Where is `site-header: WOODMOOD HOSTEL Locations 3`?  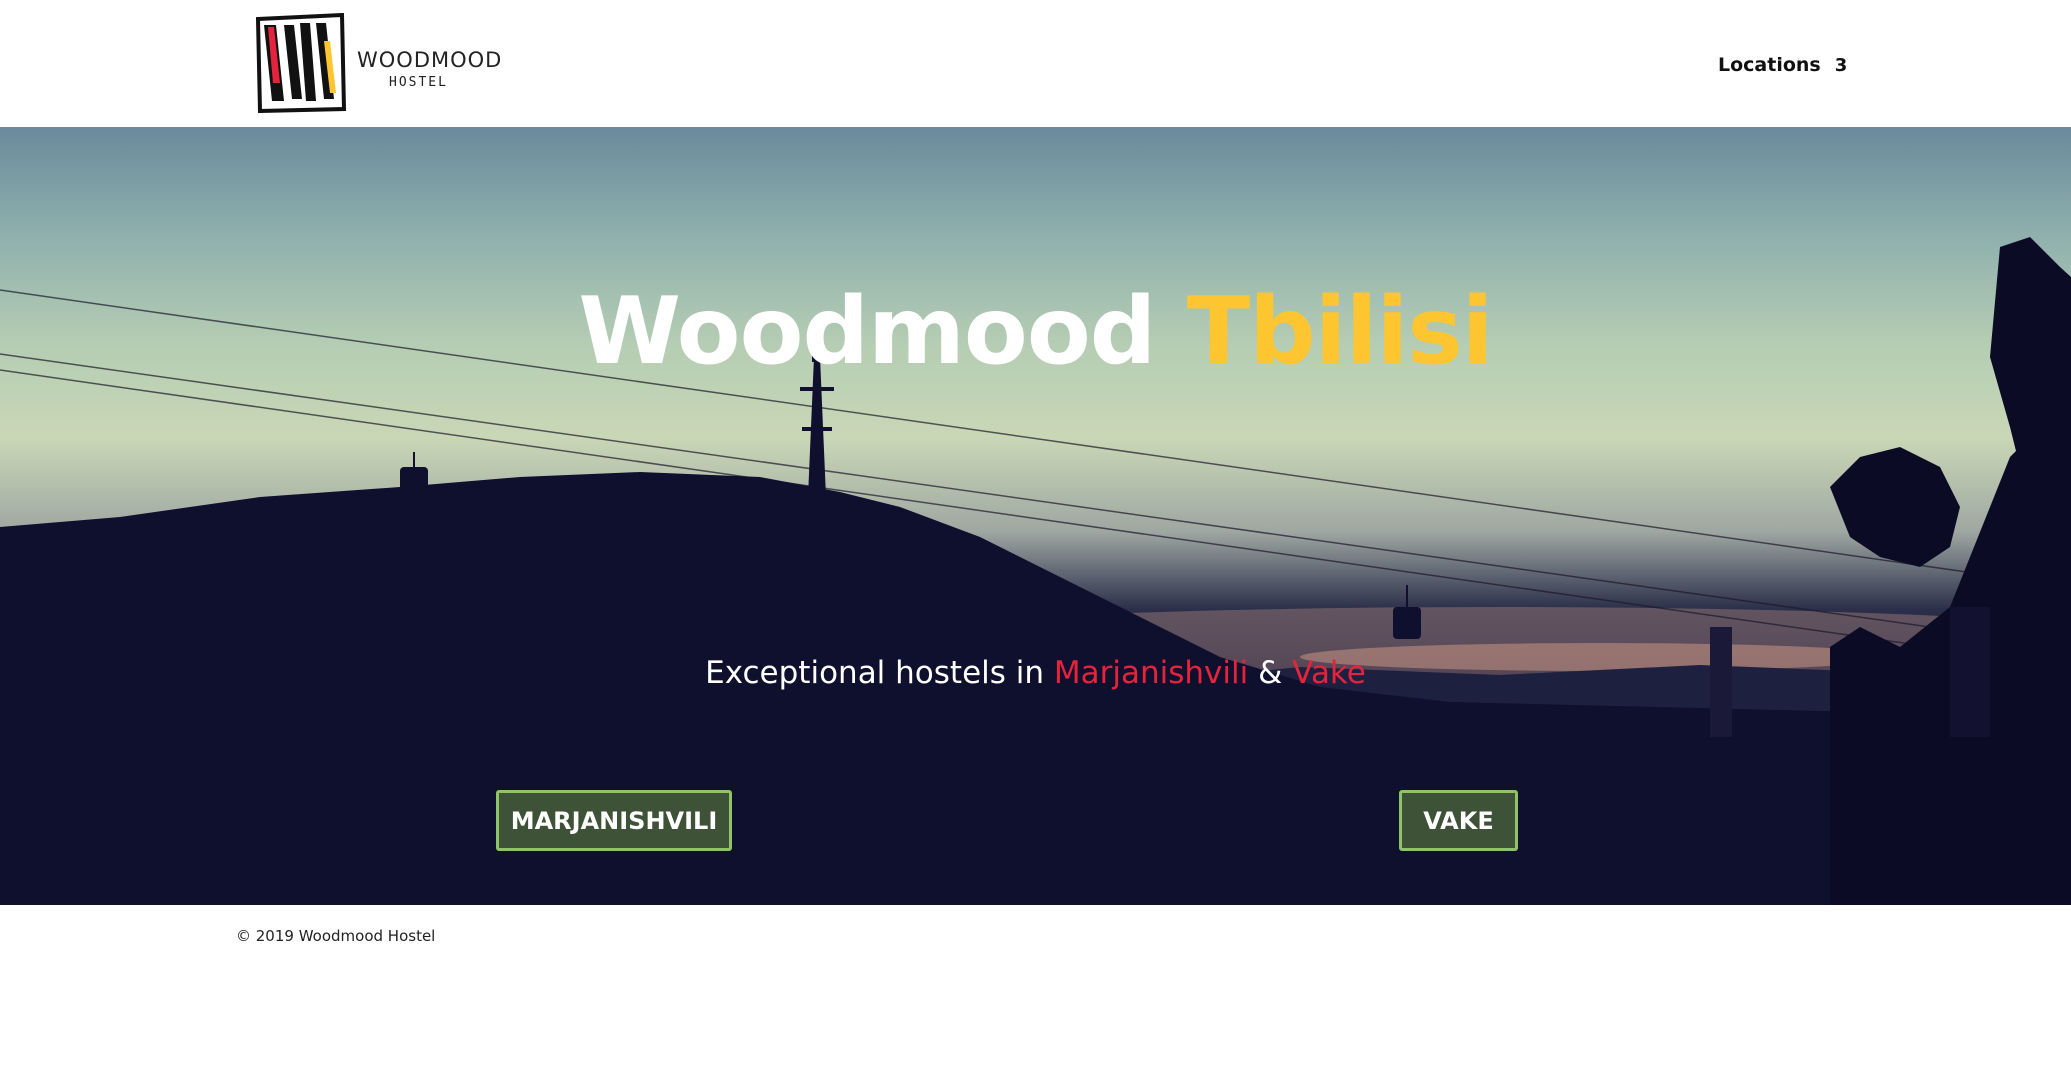
site-header: WOODMOOD HOSTEL Locations 3 is located at coordinates (1035, 63).